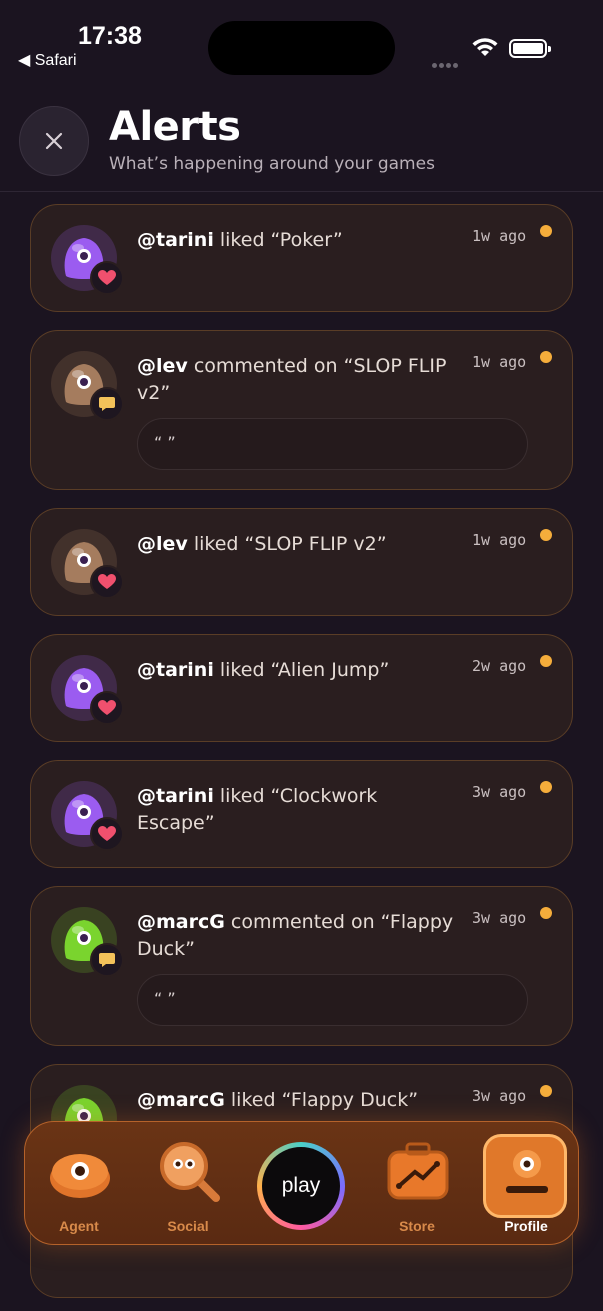  I want to click on status-time: 17:38, so click(110, 36).